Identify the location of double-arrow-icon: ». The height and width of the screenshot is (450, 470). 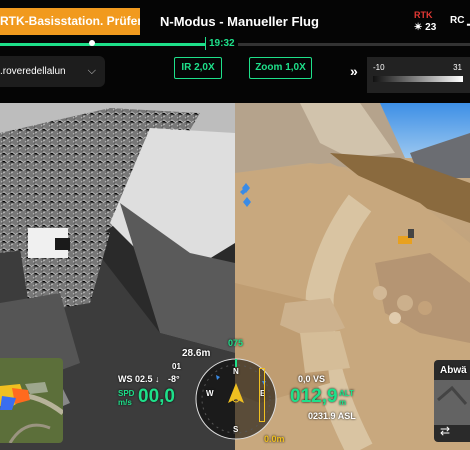
(354, 71).